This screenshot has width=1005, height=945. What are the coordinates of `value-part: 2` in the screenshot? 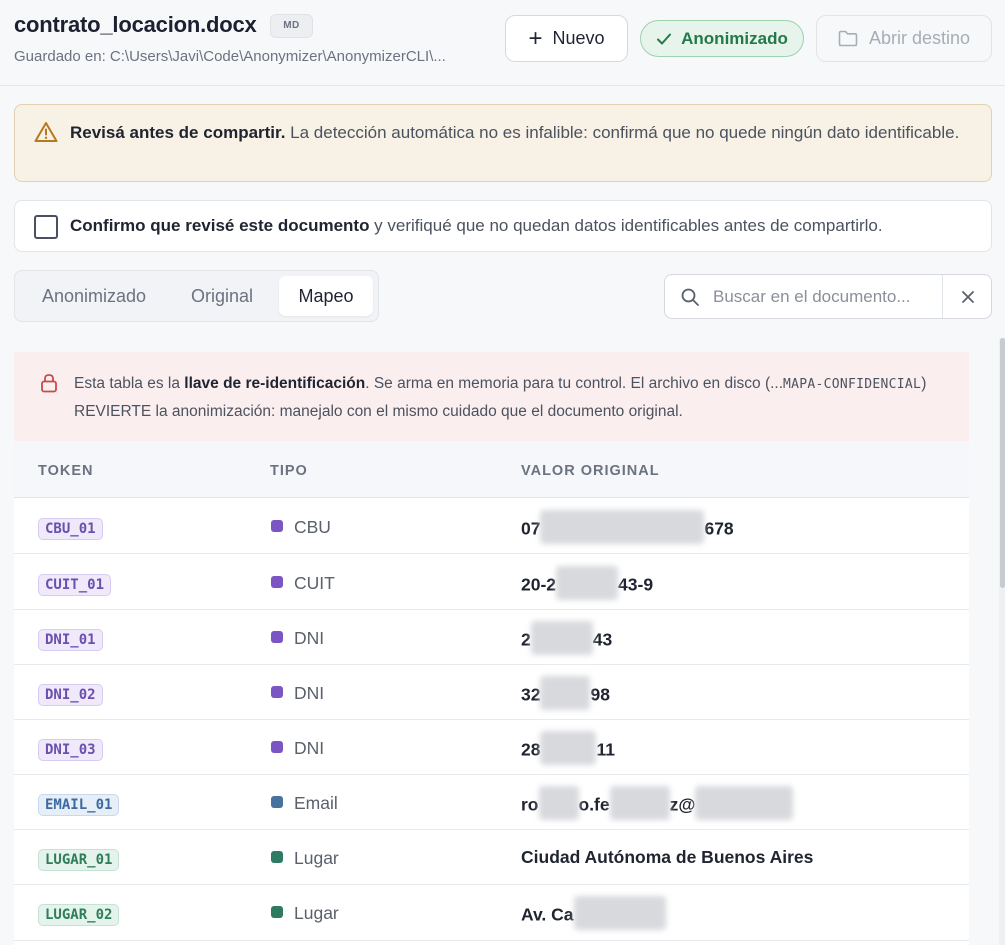 It's located at (526, 639).